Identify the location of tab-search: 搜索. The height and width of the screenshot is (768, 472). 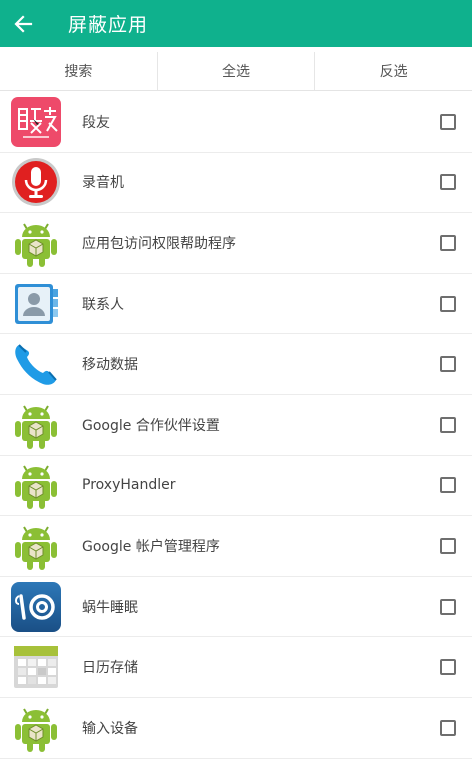
(78, 71).